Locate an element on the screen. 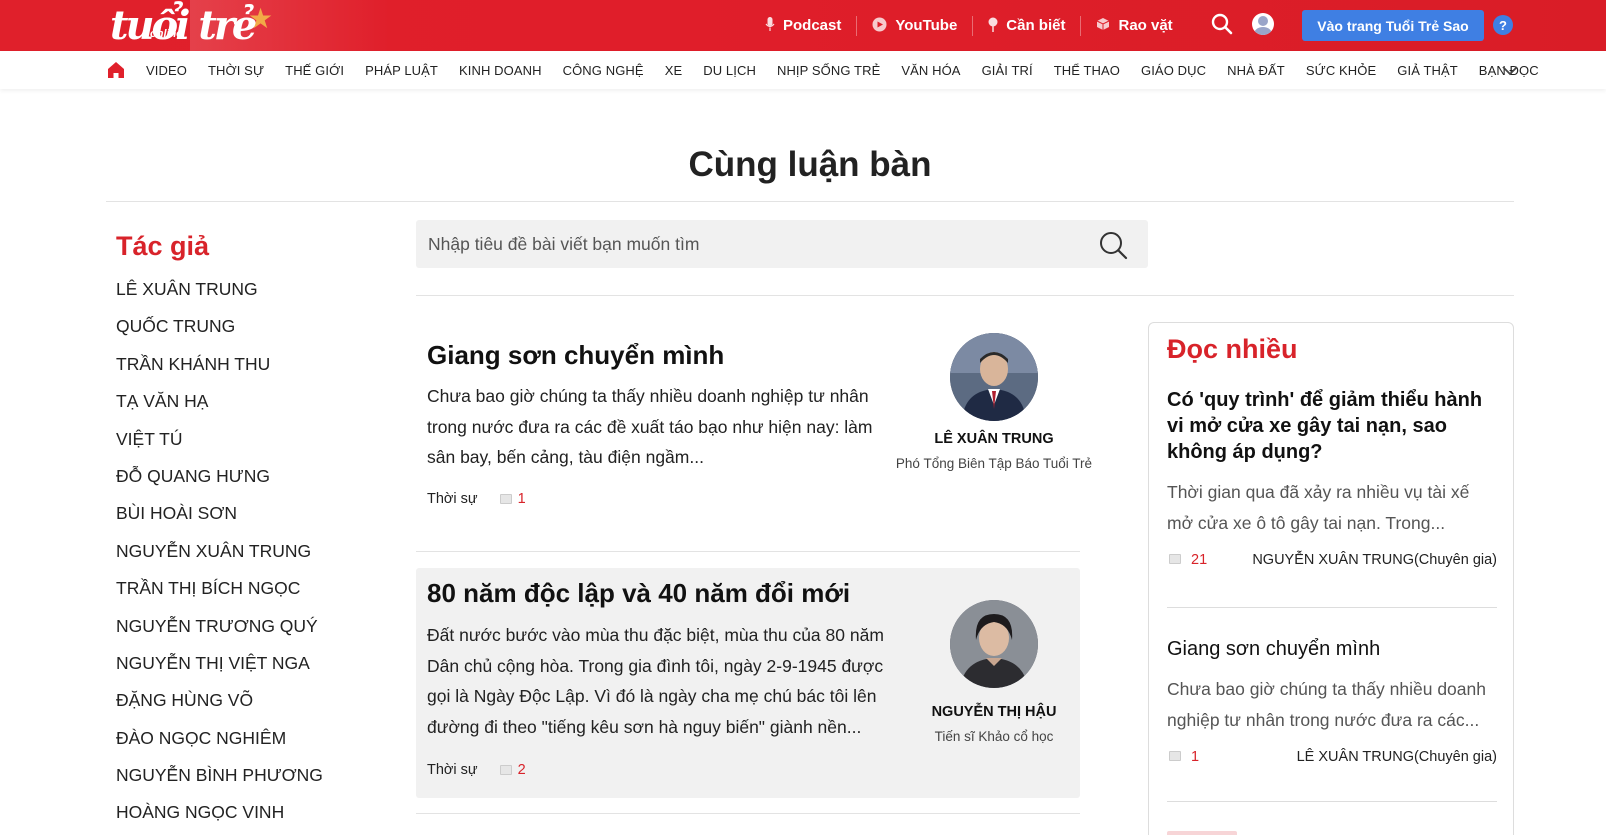  authors-heading: Tác giả is located at coordinates (163, 246).